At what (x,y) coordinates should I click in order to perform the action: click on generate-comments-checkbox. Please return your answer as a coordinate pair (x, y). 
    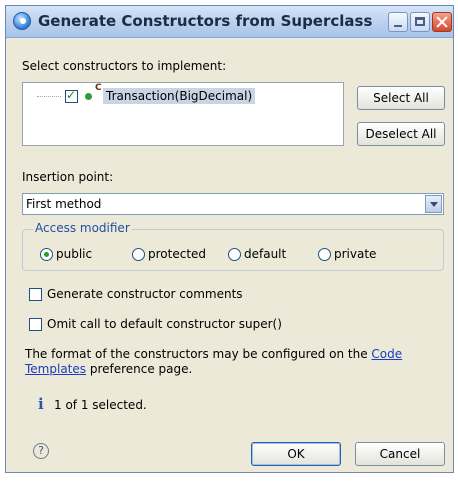
    Looking at the image, I should click on (35, 294).